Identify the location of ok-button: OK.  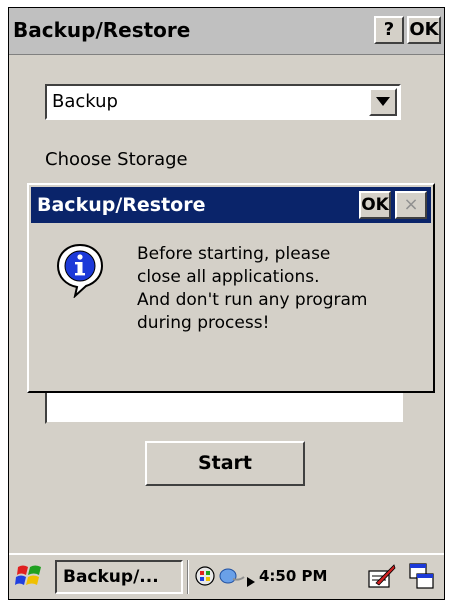
(424, 30).